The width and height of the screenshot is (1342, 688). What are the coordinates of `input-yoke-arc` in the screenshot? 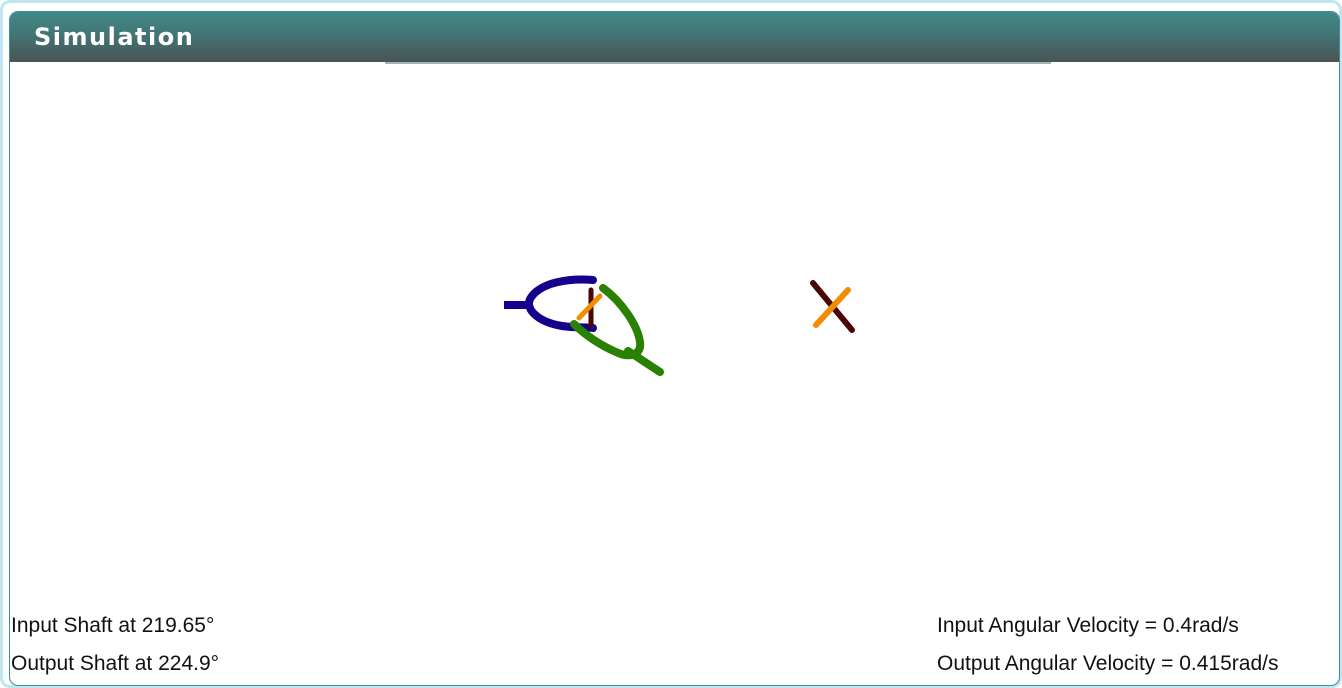 It's located at (561, 303).